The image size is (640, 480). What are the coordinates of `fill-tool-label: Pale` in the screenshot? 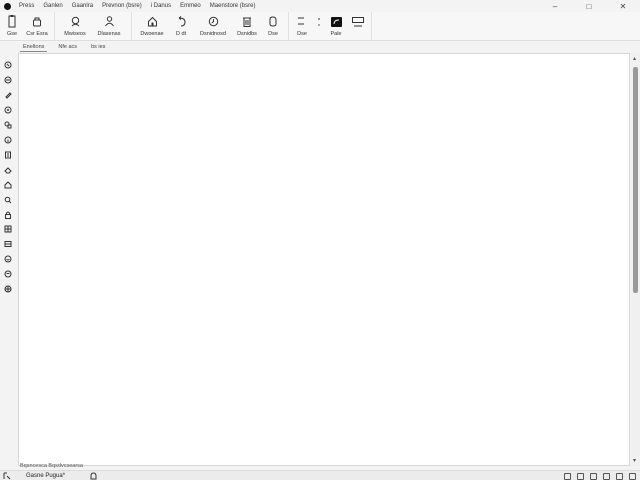 It's located at (336, 34).